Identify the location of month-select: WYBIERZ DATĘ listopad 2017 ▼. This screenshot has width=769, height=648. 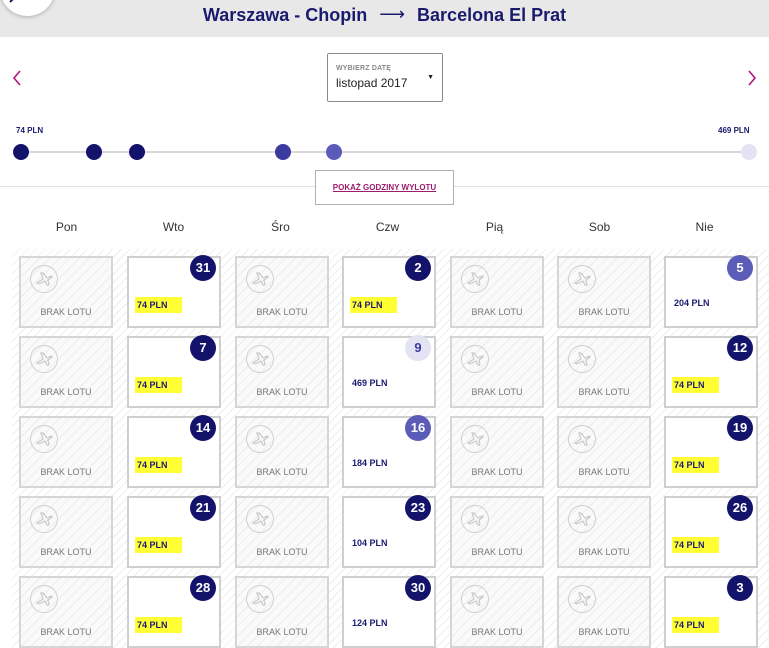
(385, 77).